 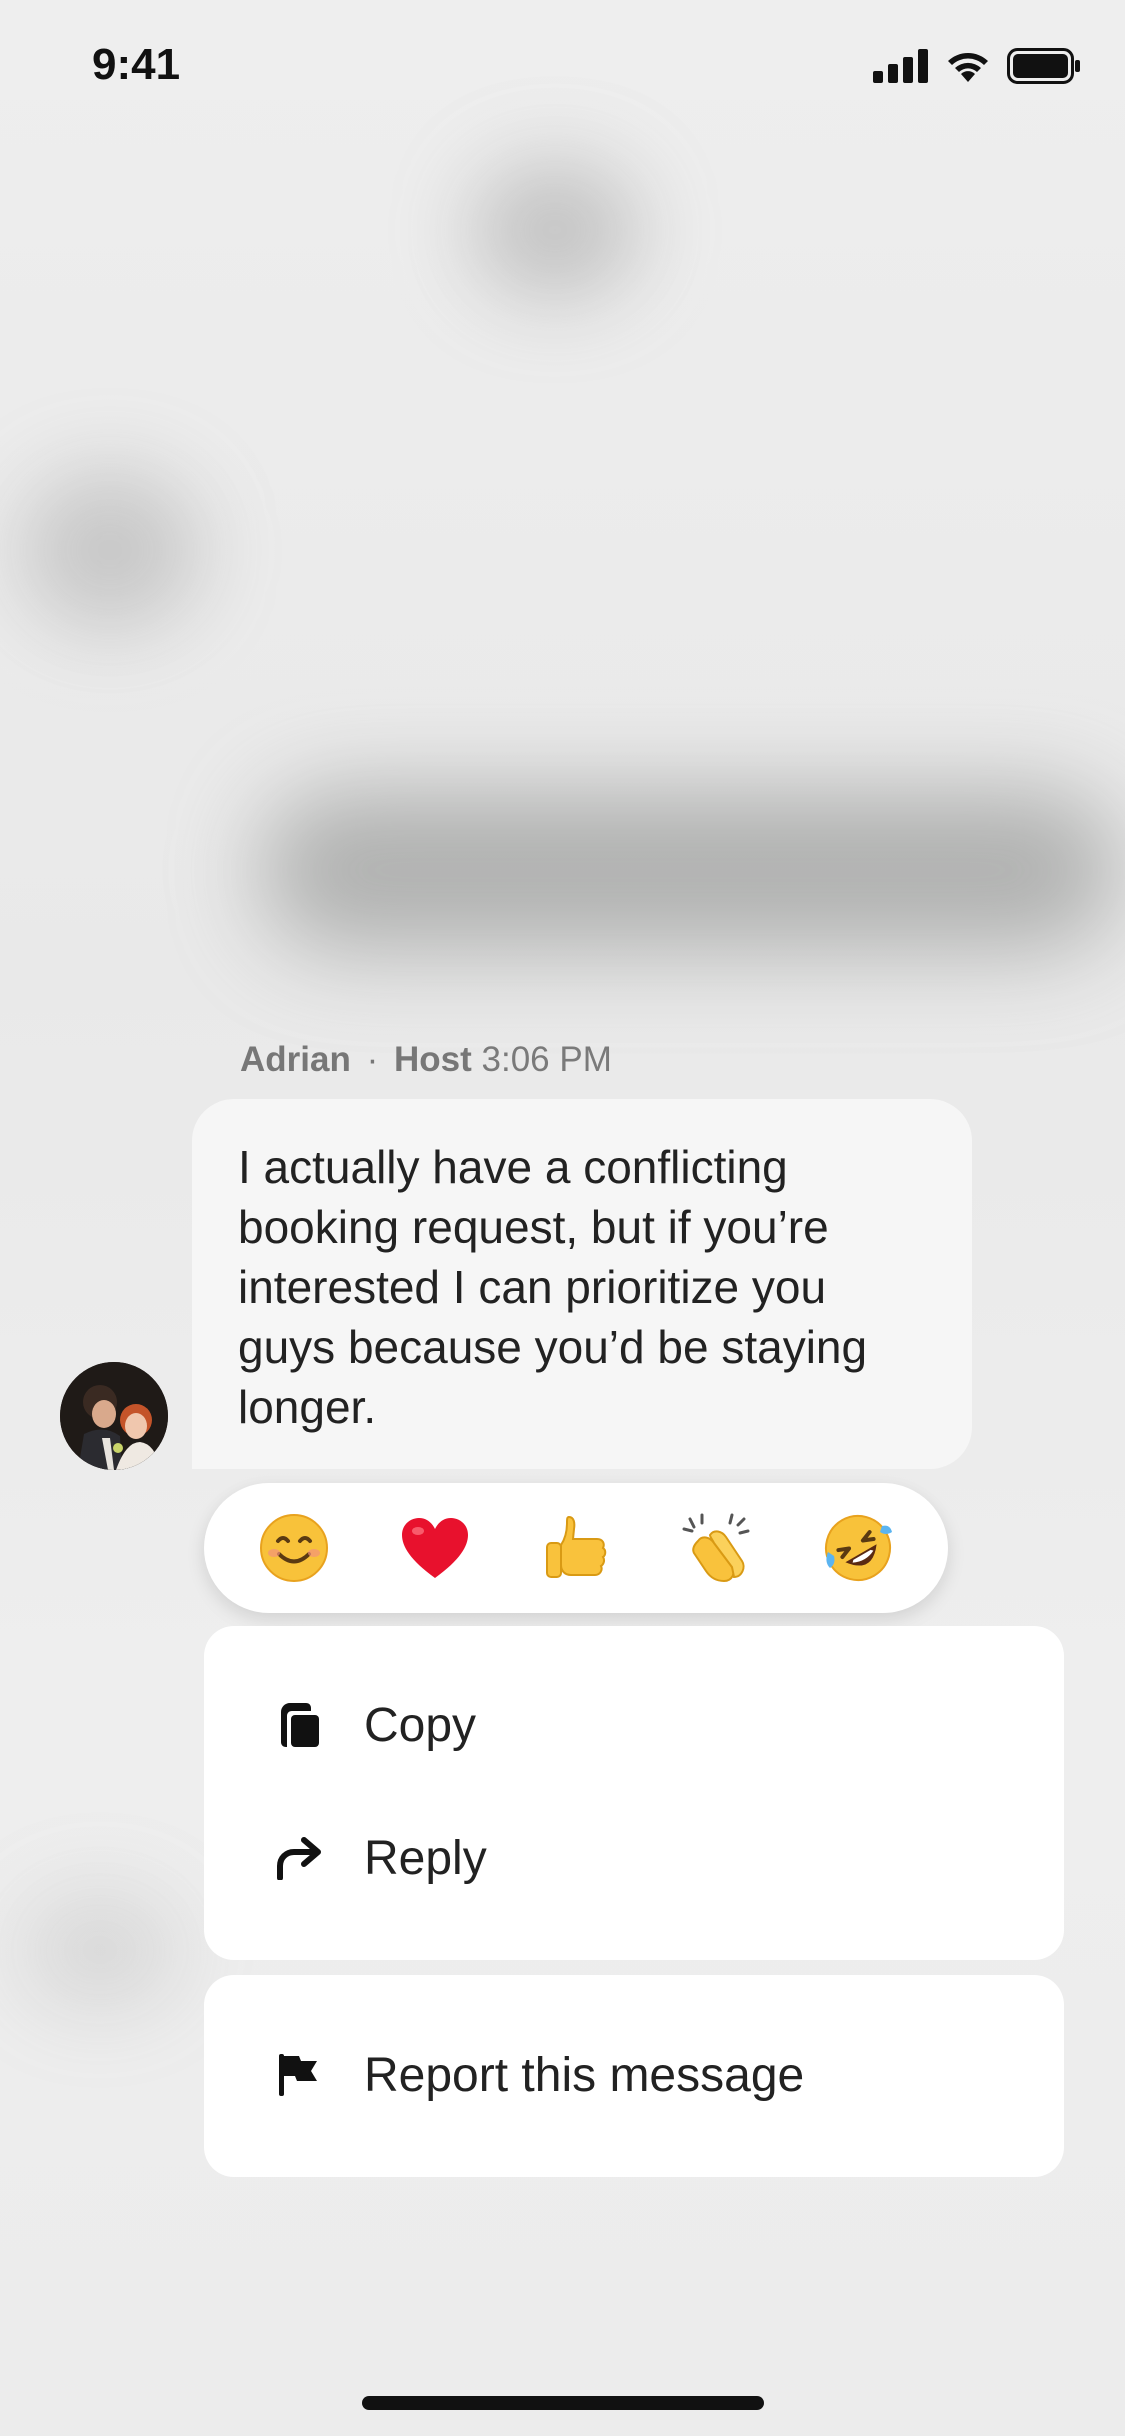 I want to click on copy-button: Copy, so click(x=375, y=1725).